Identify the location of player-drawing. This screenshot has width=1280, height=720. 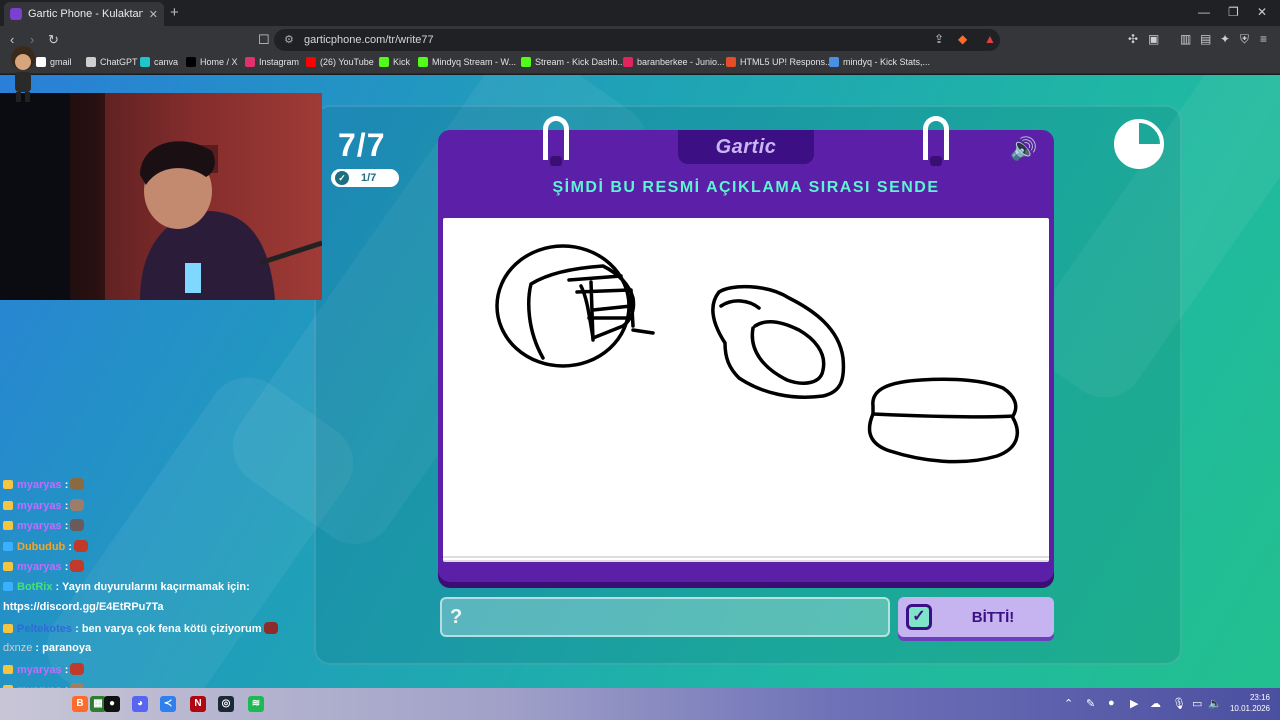
(757, 354).